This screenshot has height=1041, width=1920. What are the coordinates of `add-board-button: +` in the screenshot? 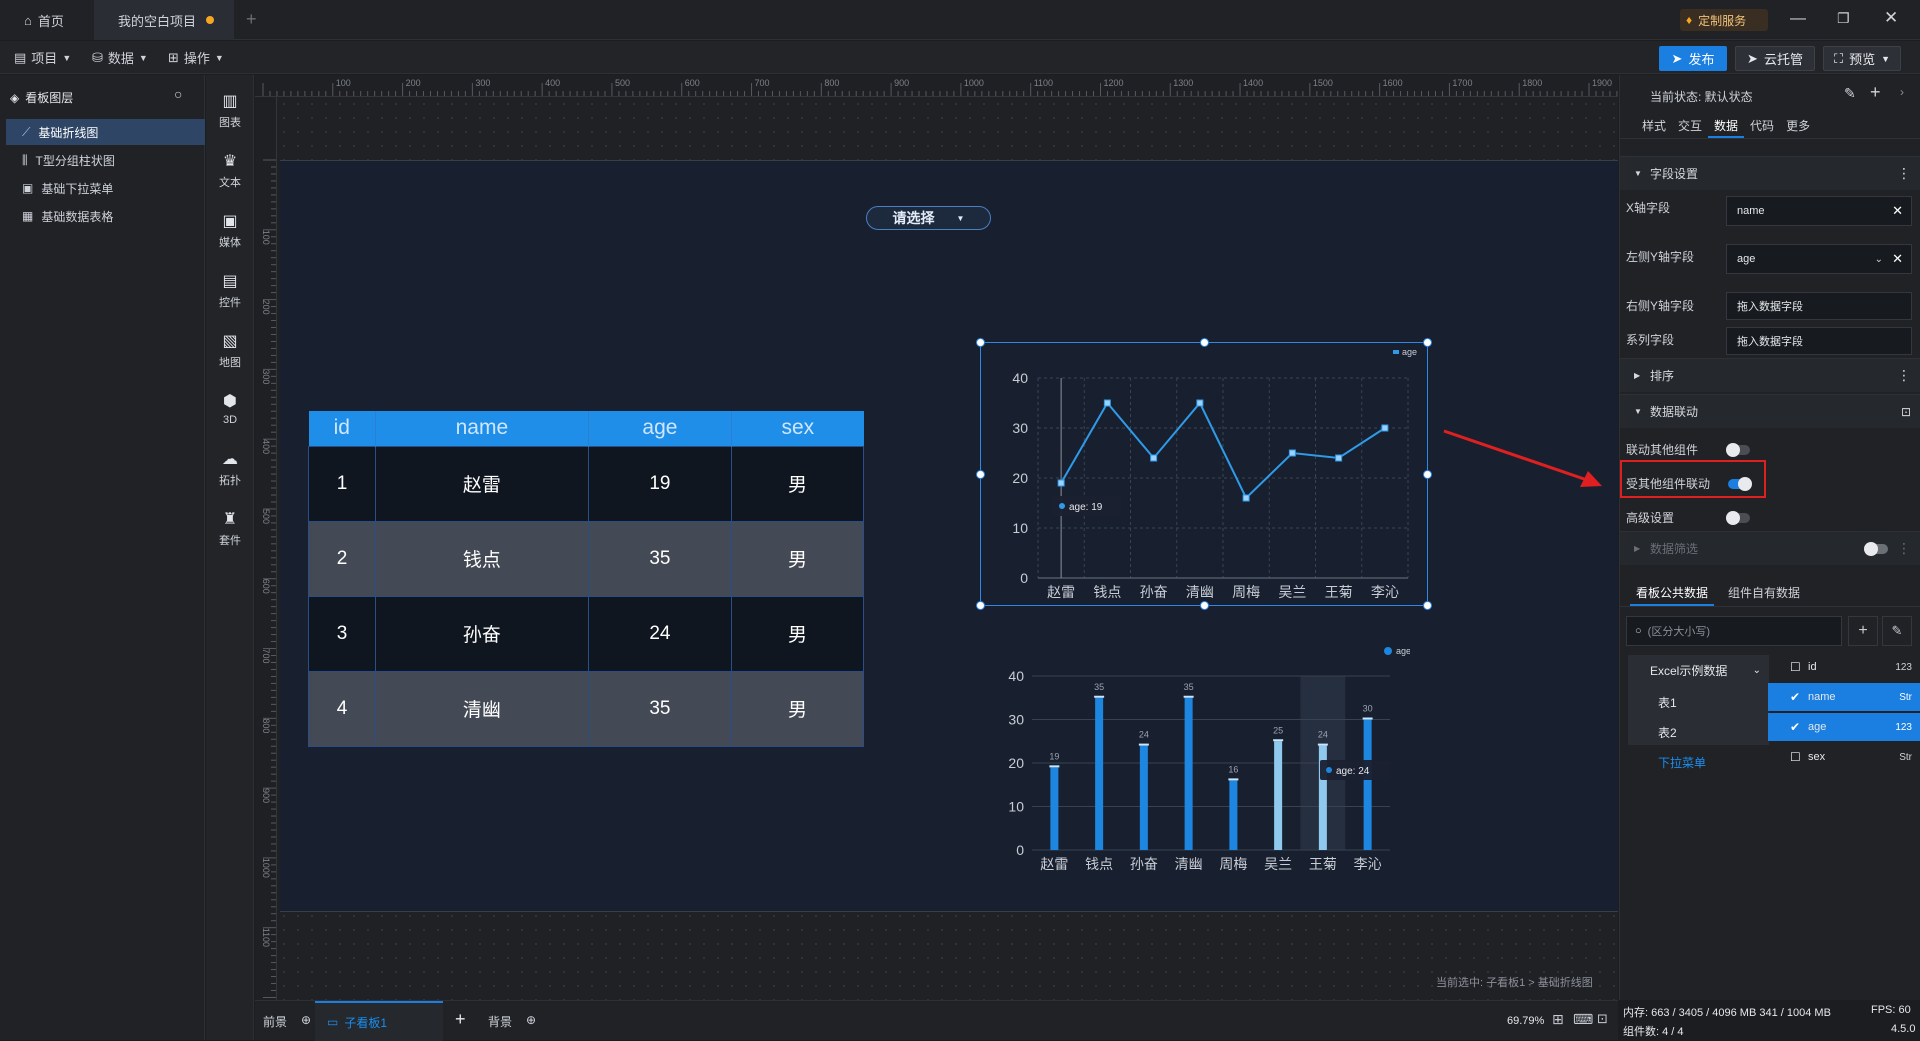 It's located at (460, 1019).